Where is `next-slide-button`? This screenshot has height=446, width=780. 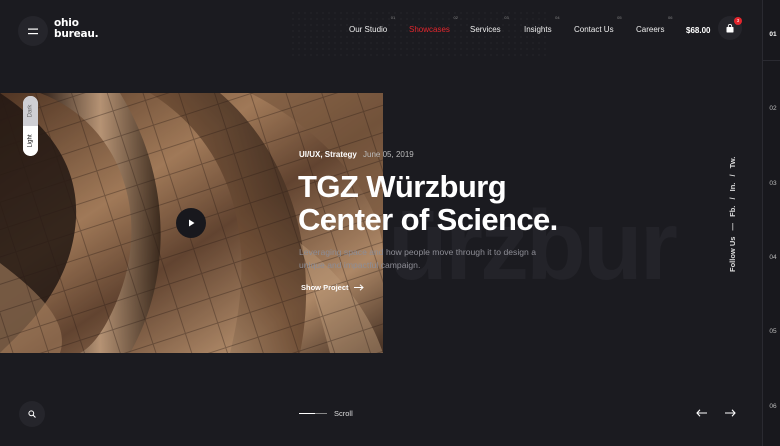 next-slide-button is located at coordinates (730, 413).